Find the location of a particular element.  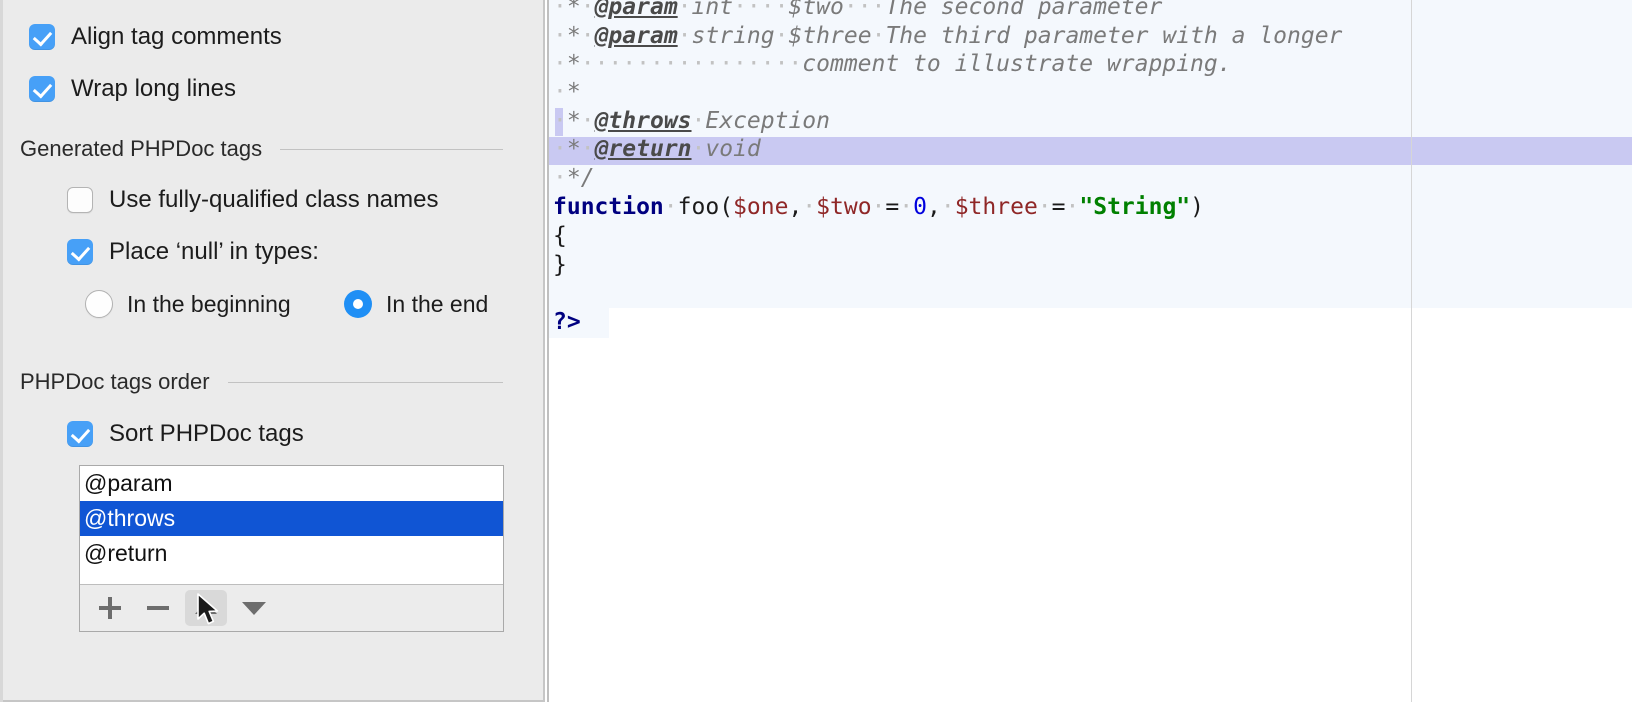

move-tag-down-button is located at coordinates (254, 608).